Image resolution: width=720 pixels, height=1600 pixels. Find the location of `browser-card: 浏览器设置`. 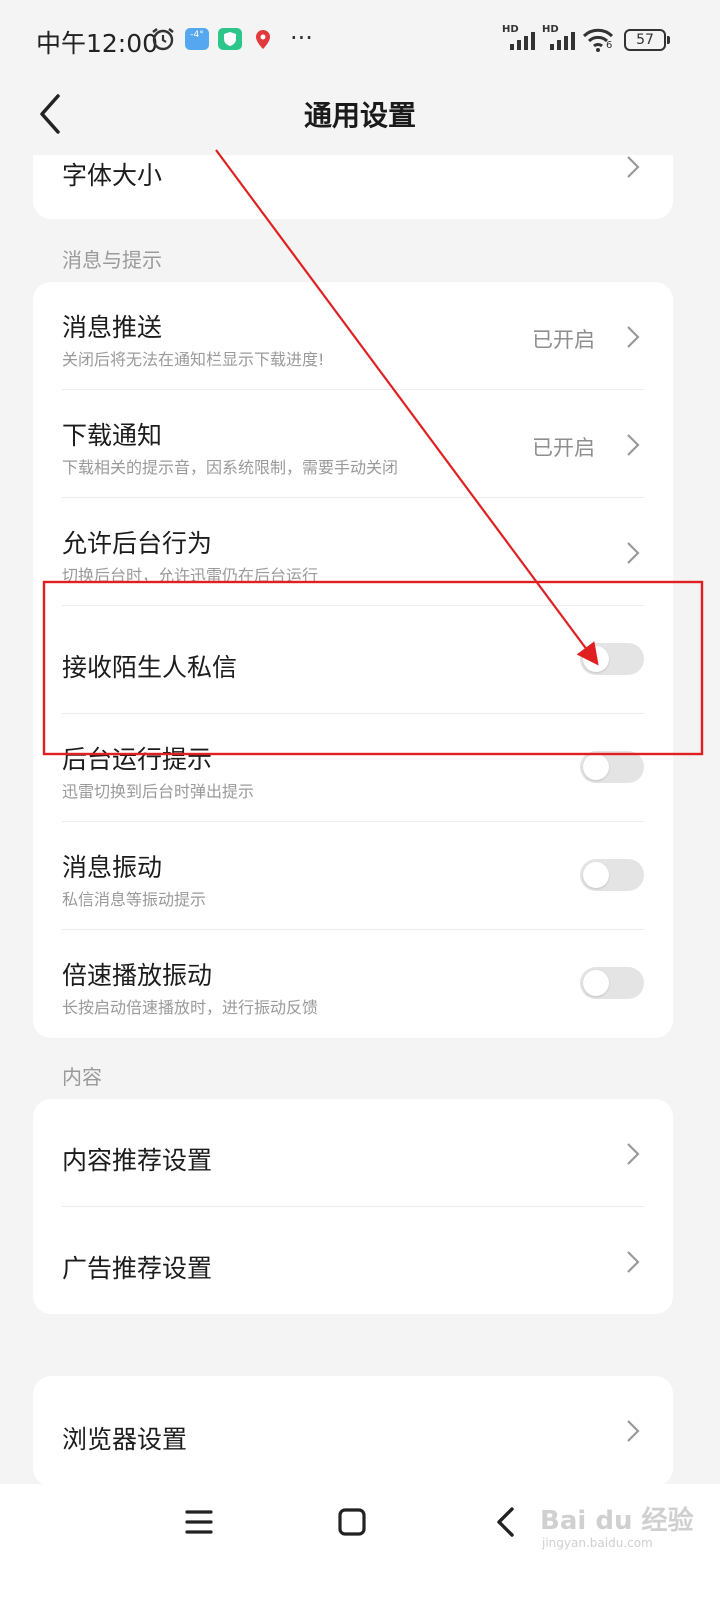

browser-card: 浏览器设置 is located at coordinates (353, 1431).